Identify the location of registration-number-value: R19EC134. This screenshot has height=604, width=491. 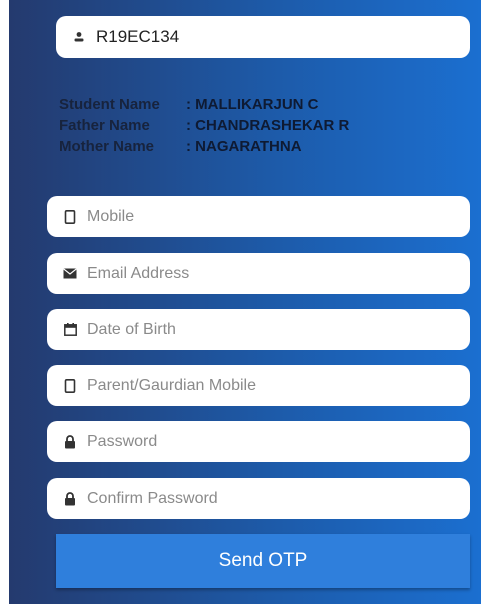
(138, 36).